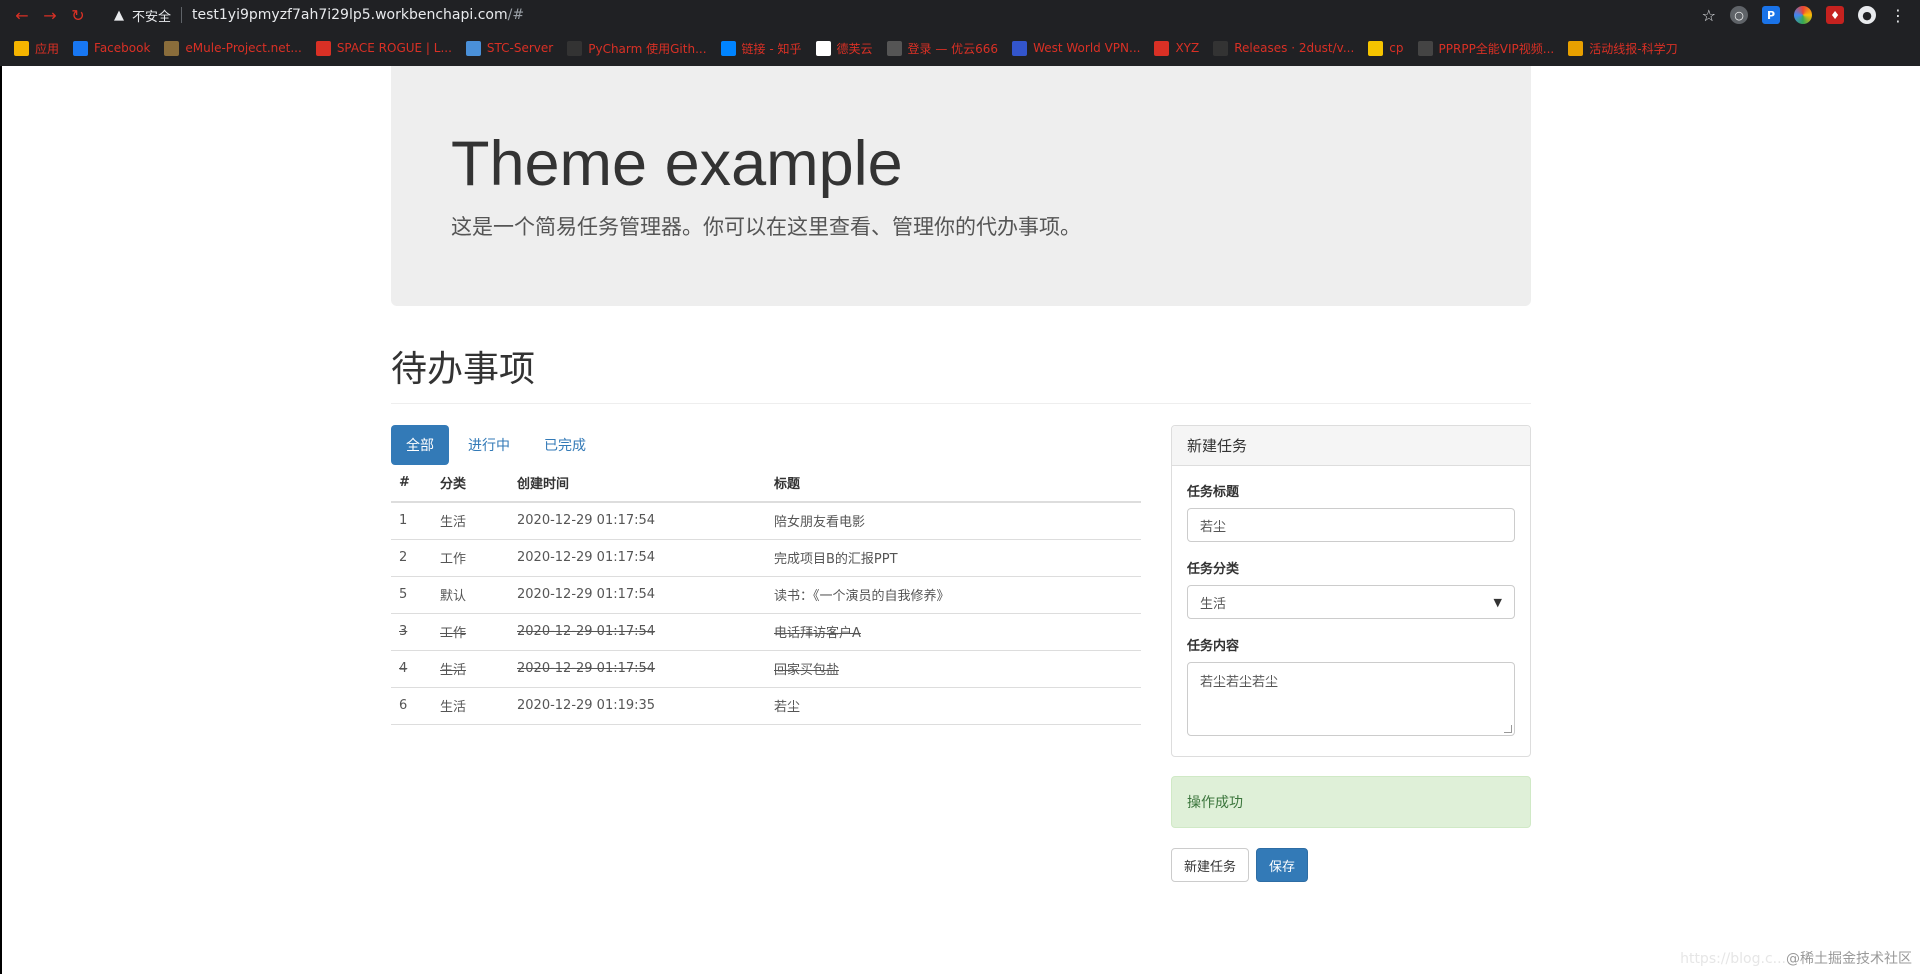 The height and width of the screenshot is (974, 1920). What do you see at coordinates (470, 595) in the screenshot?
I see `cell-category: 默认` at bounding box center [470, 595].